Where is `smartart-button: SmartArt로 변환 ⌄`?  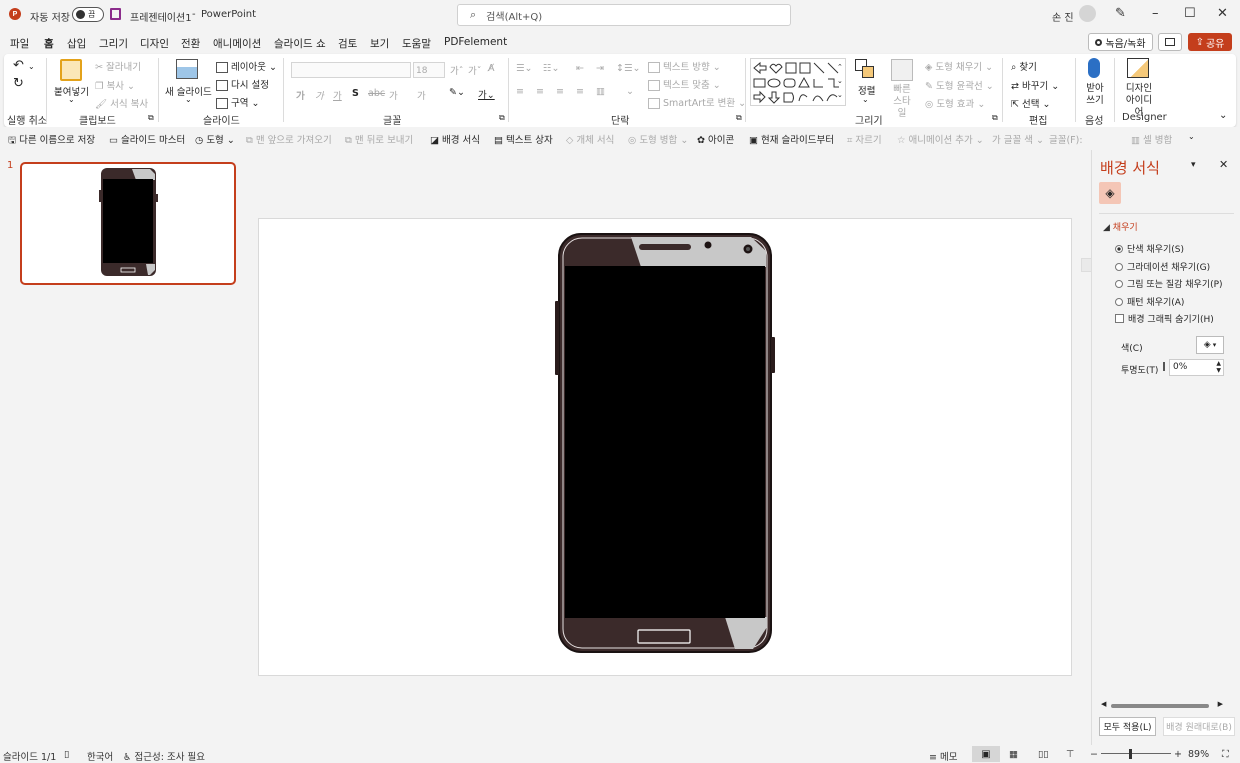
smartart-button: SmartArt로 변환 ⌄ is located at coordinates (697, 102).